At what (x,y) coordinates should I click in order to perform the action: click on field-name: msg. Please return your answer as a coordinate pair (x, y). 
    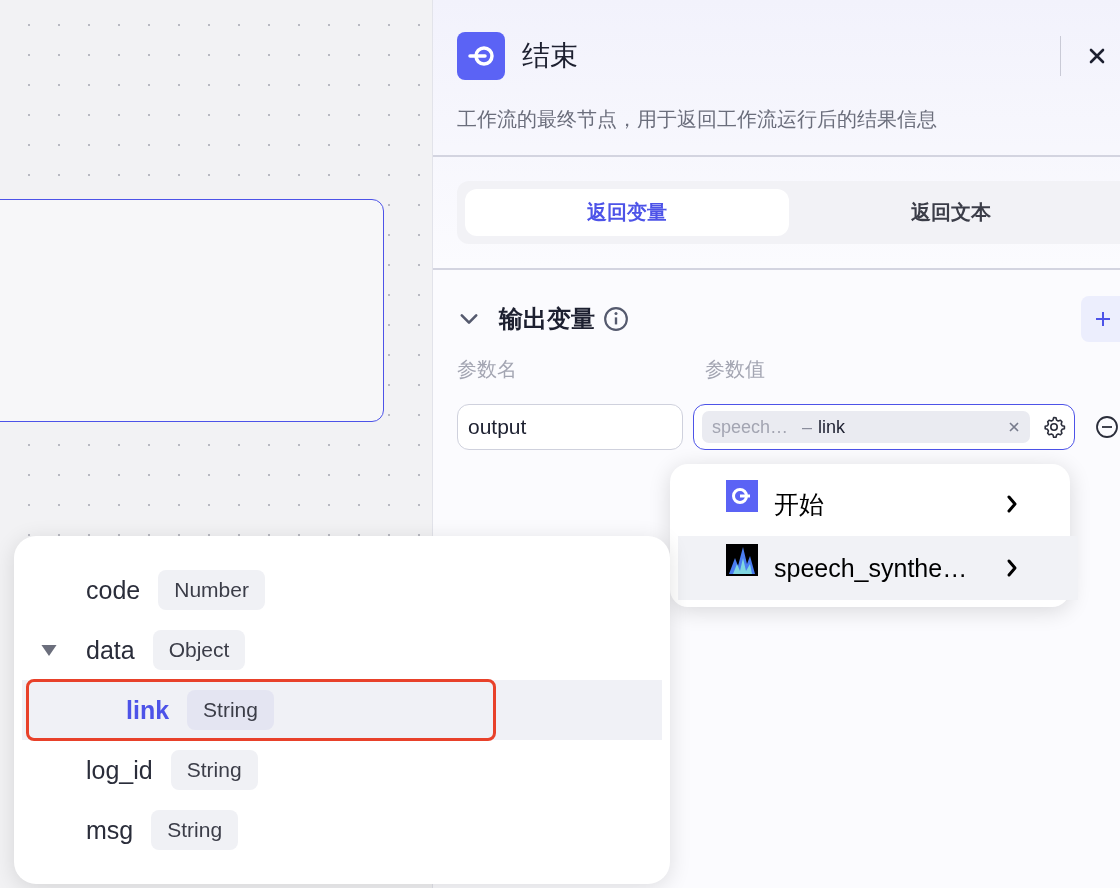
    Looking at the image, I should click on (110, 830).